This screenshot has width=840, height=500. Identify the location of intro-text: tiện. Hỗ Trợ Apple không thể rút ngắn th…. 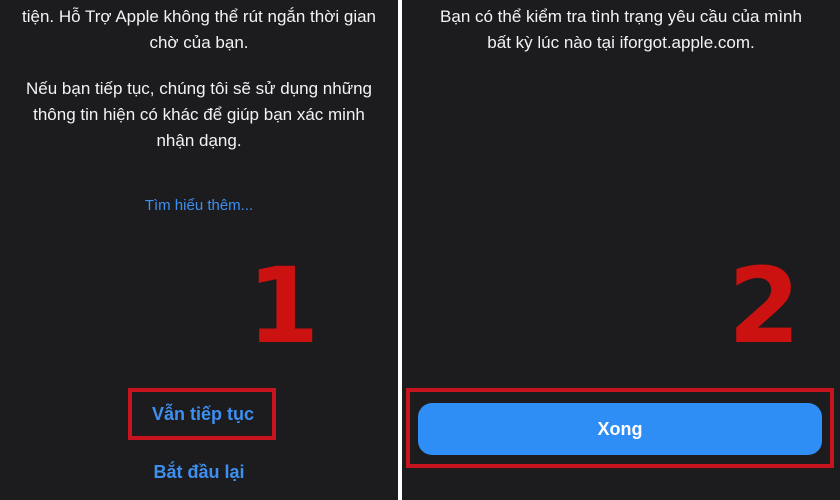
(199, 30).